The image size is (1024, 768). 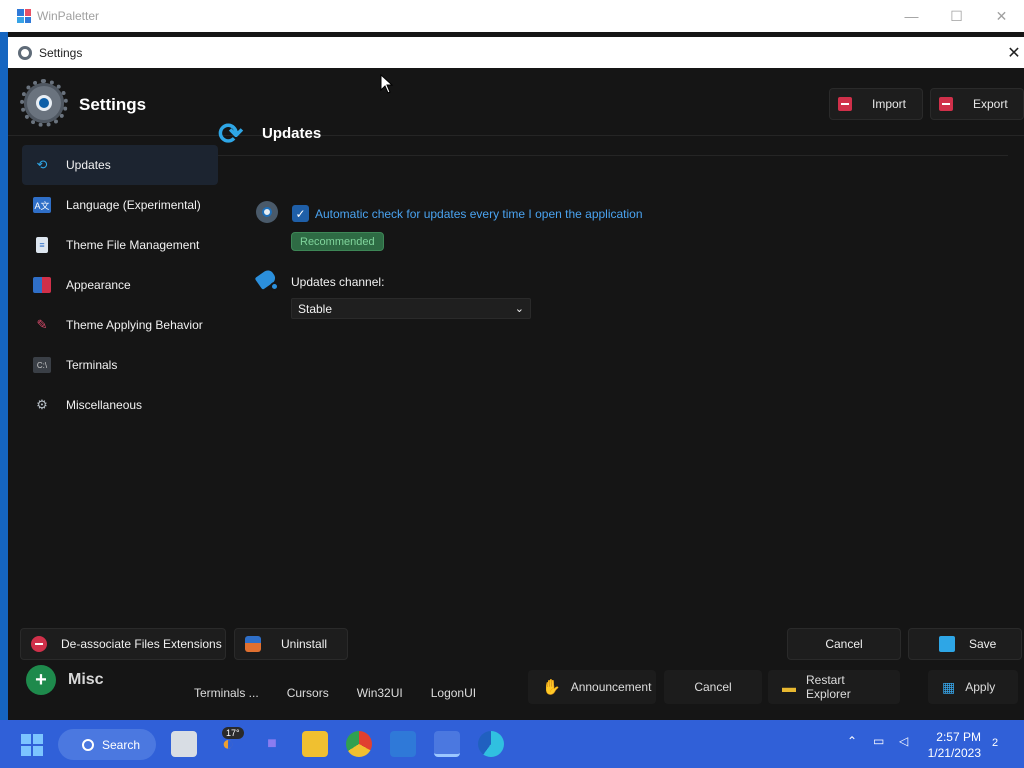 I want to click on sidebar-item-terminals: C:\ Terminals, so click(x=120, y=365).